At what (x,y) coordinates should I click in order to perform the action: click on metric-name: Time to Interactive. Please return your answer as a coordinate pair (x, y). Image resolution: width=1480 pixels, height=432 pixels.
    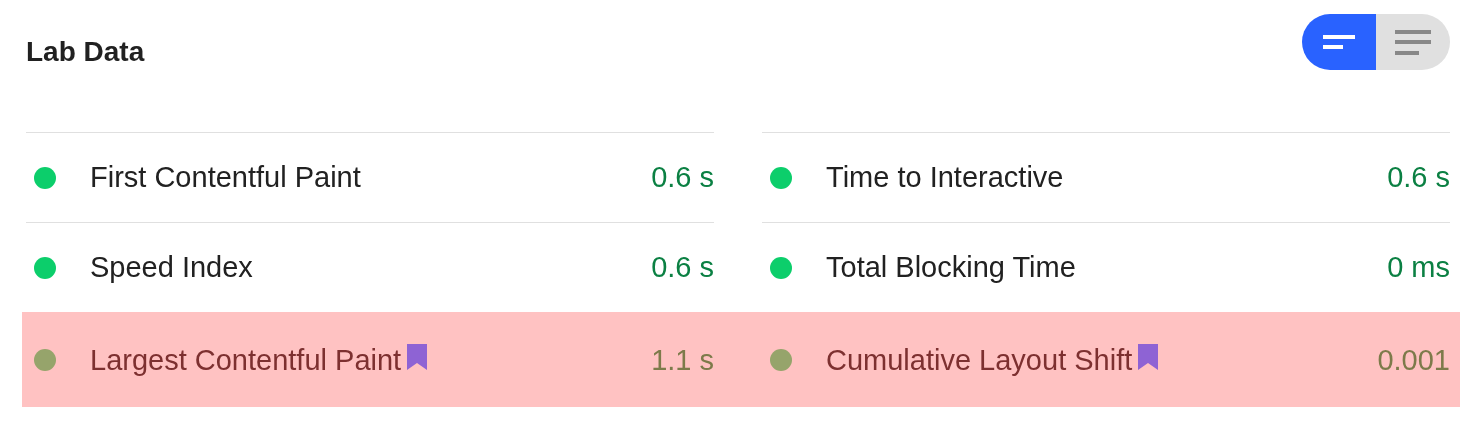
    Looking at the image, I should click on (945, 177).